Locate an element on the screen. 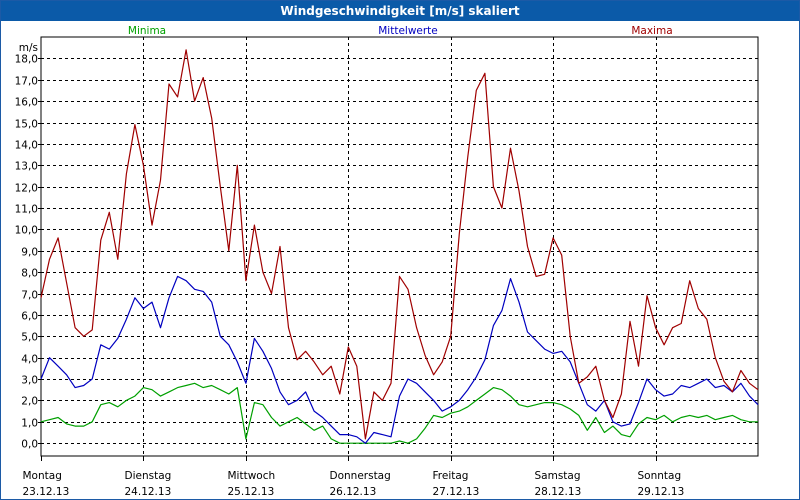 The height and width of the screenshot is (500, 800). x-tick-label-date: 27.12.13 is located at coordinates (456, 492).